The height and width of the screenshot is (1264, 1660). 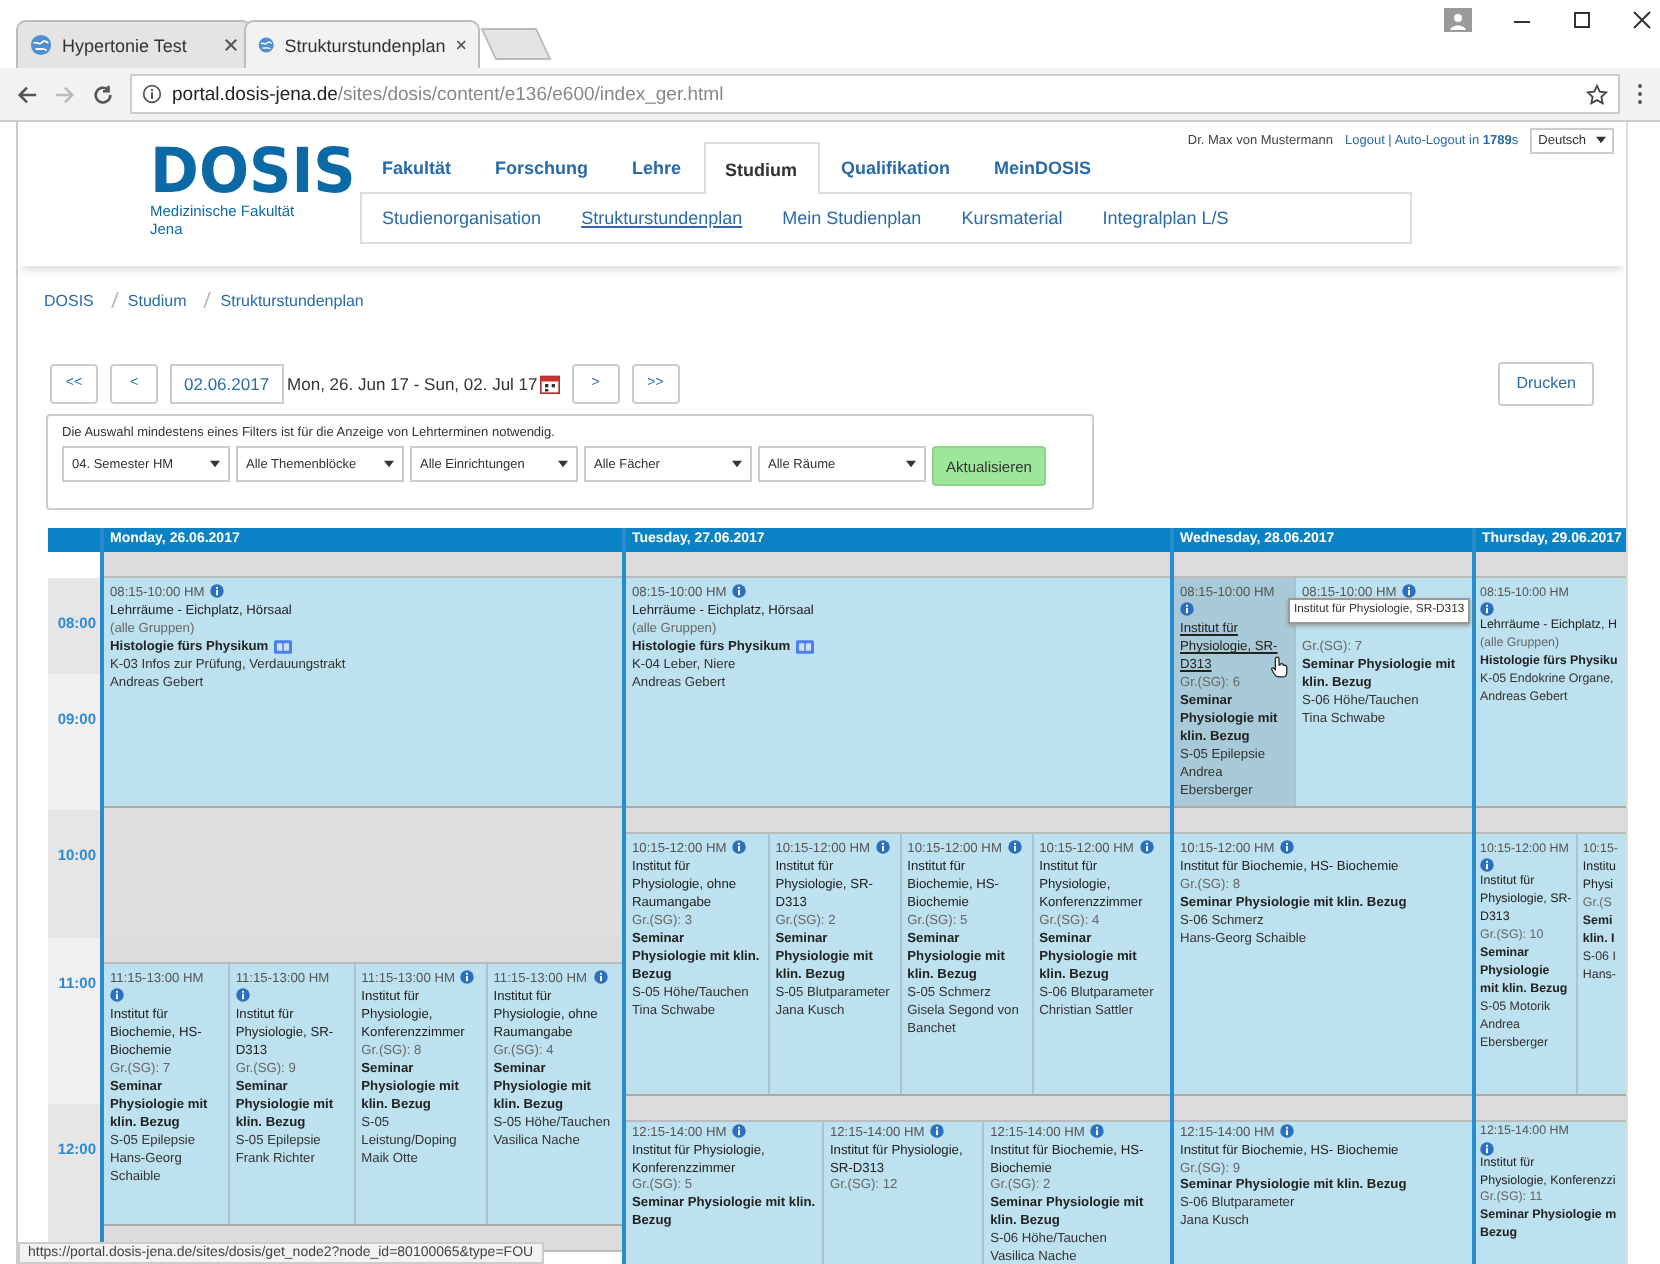 I want to click on star-icon, so click(x=1597, y=94).